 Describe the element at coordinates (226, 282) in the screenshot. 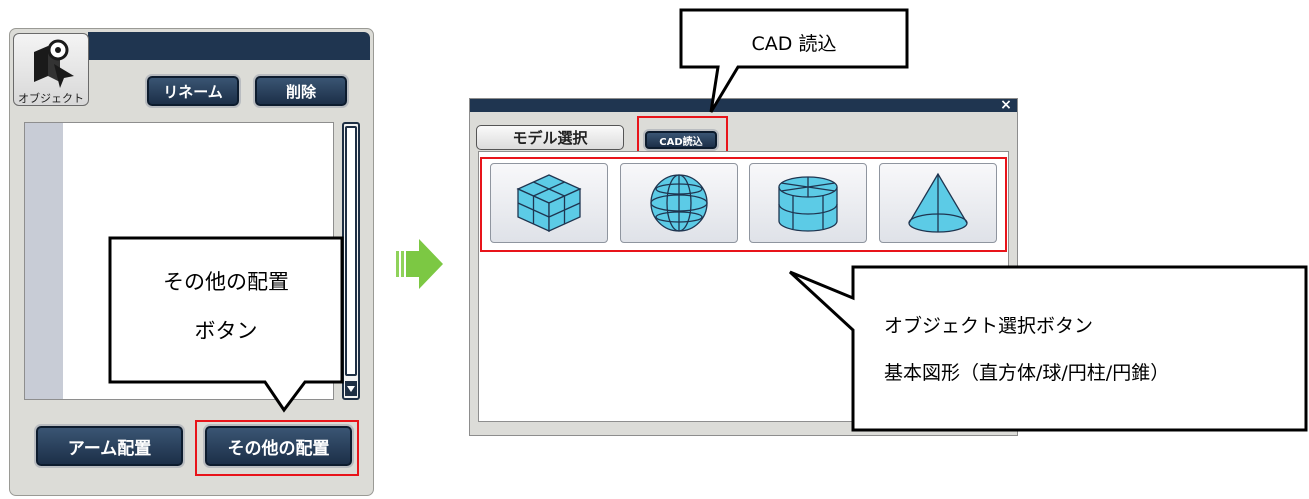

I see `other-callout-text-line1: その他の配置` at that location.